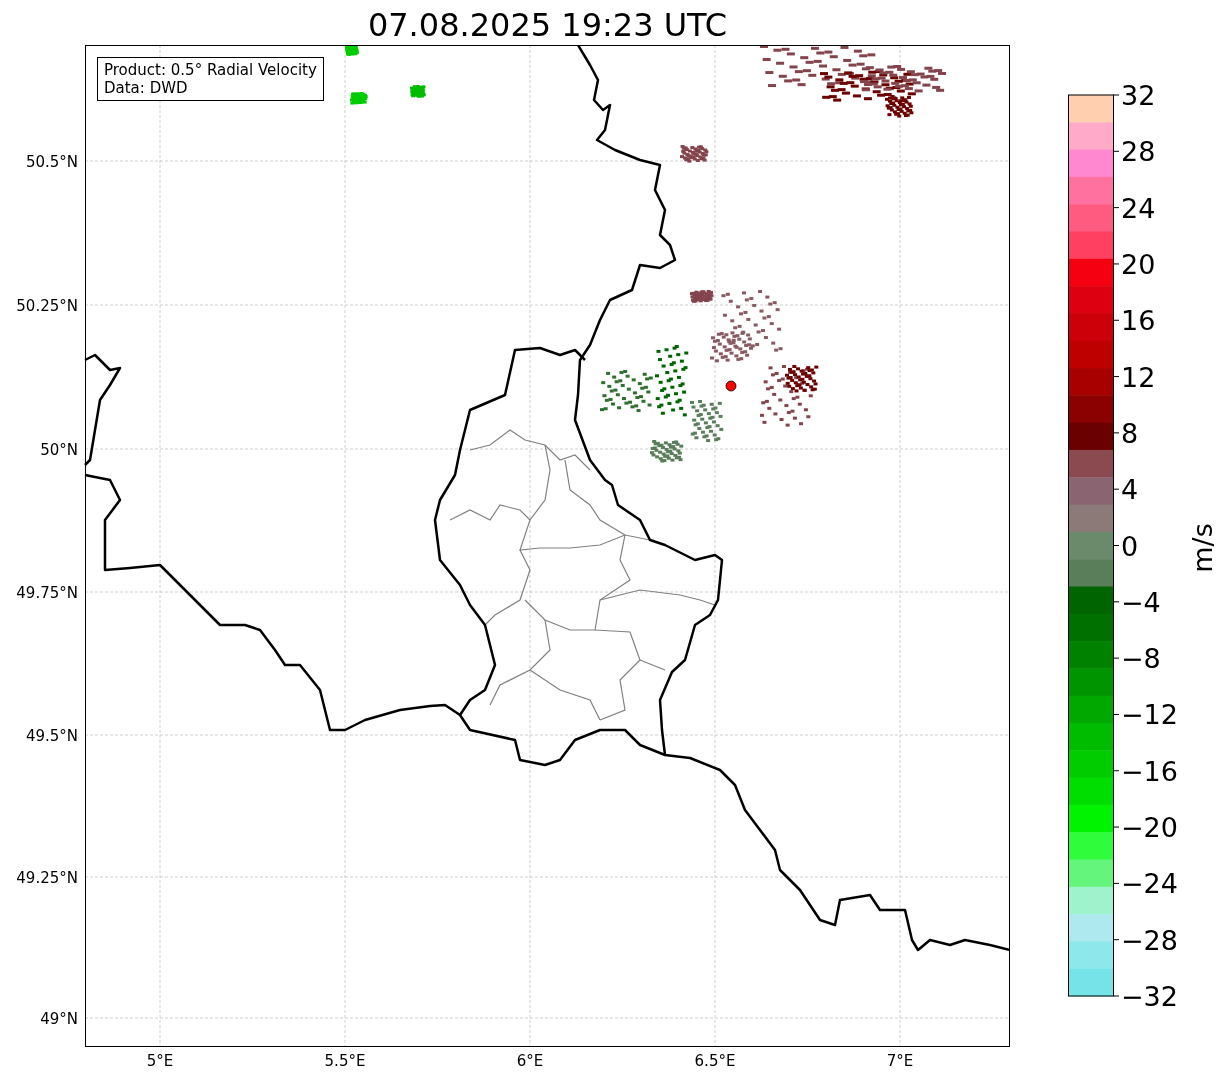 The width and height of the screenshot is (1225, 1081). Describe the element at coordinates (51, 736) in the screenshot. I see `latitude-label: 49.5°N` at that location.